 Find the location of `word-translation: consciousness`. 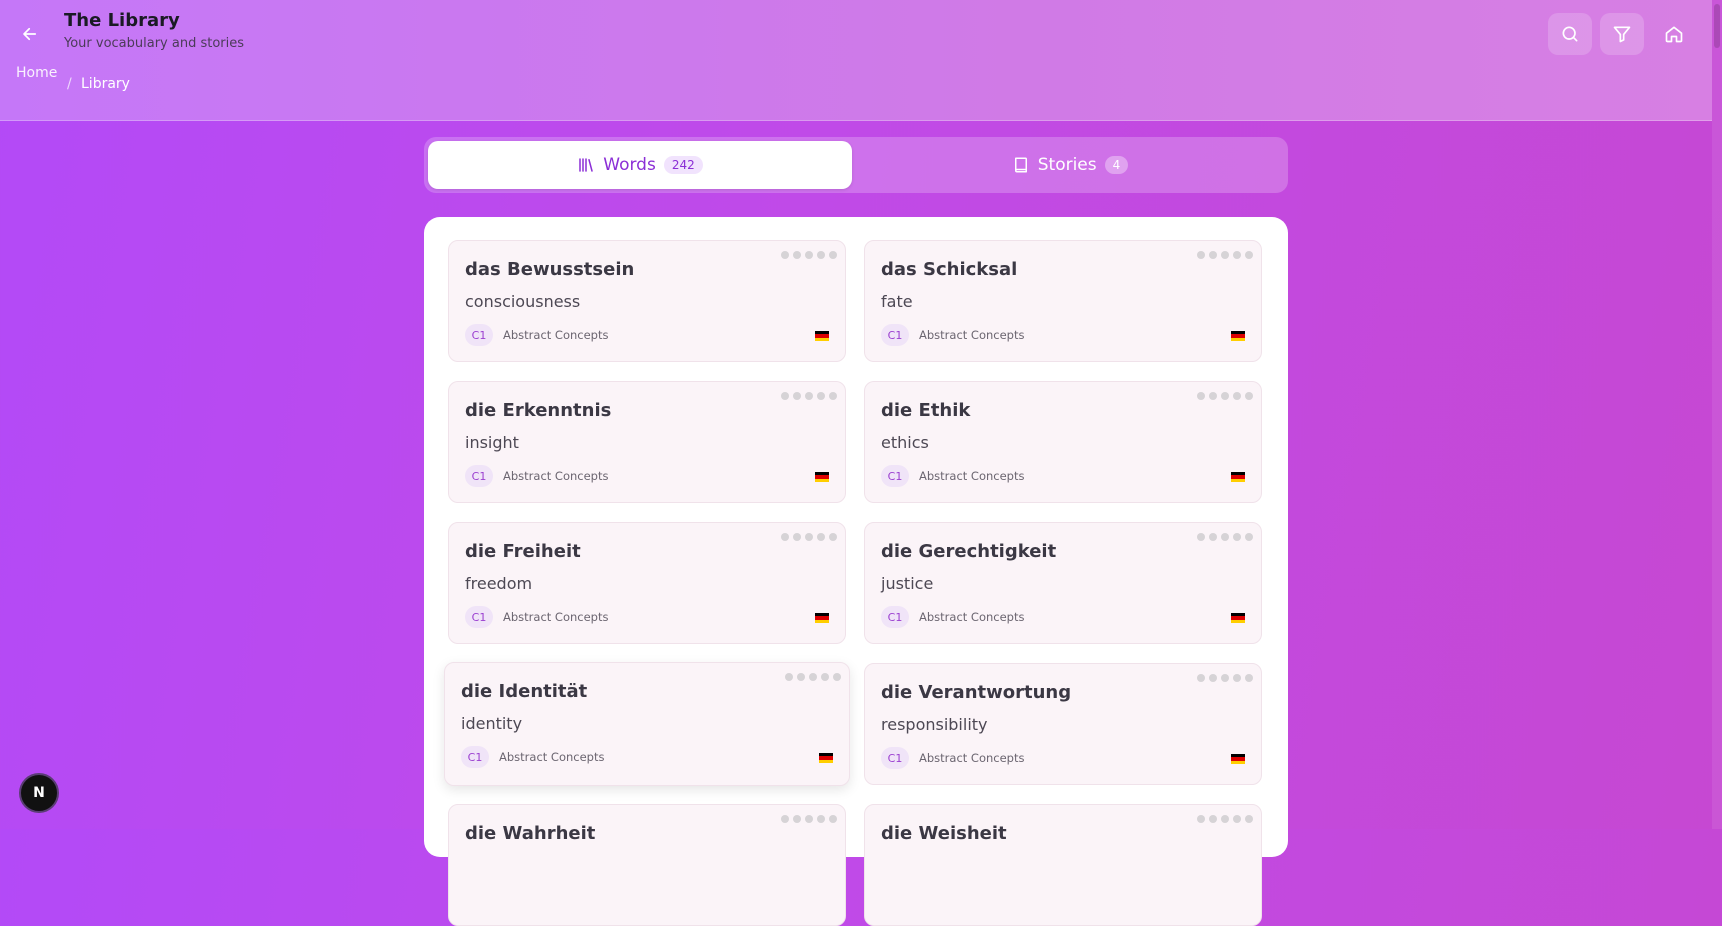

word-translation: consciousness is located at coordinates (523, 301).